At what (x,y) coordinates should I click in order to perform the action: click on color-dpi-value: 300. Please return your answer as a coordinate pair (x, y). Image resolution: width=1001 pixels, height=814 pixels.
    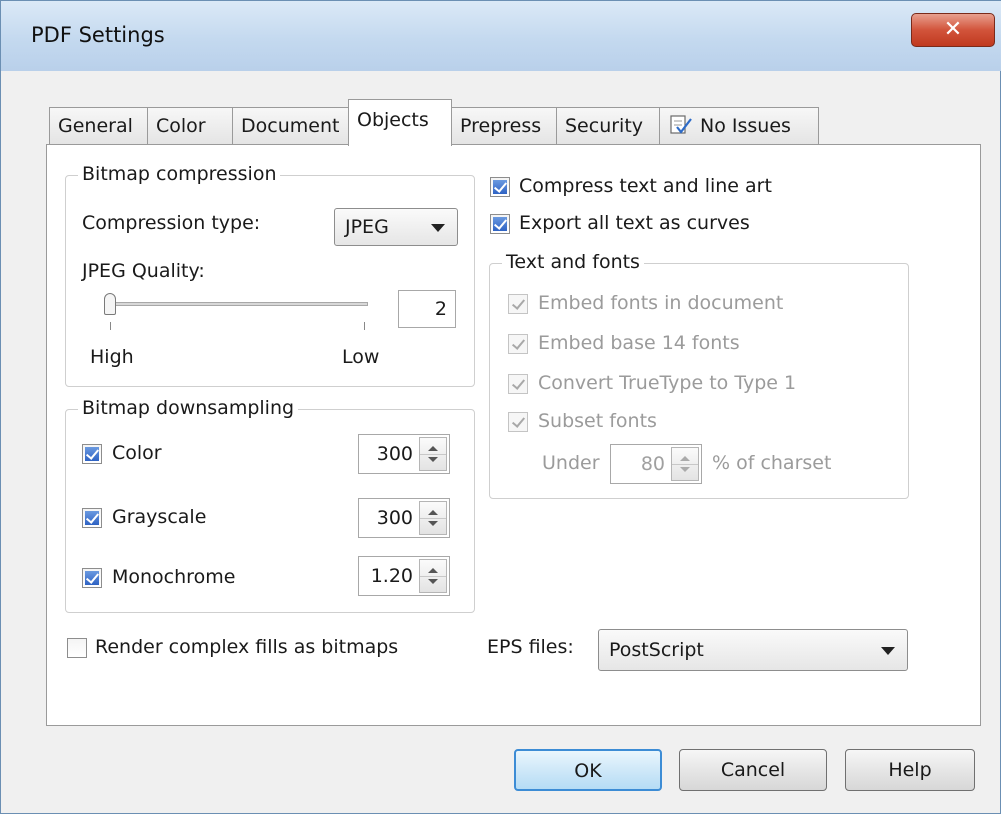
    Looking at the image, I should click on (394, 454).